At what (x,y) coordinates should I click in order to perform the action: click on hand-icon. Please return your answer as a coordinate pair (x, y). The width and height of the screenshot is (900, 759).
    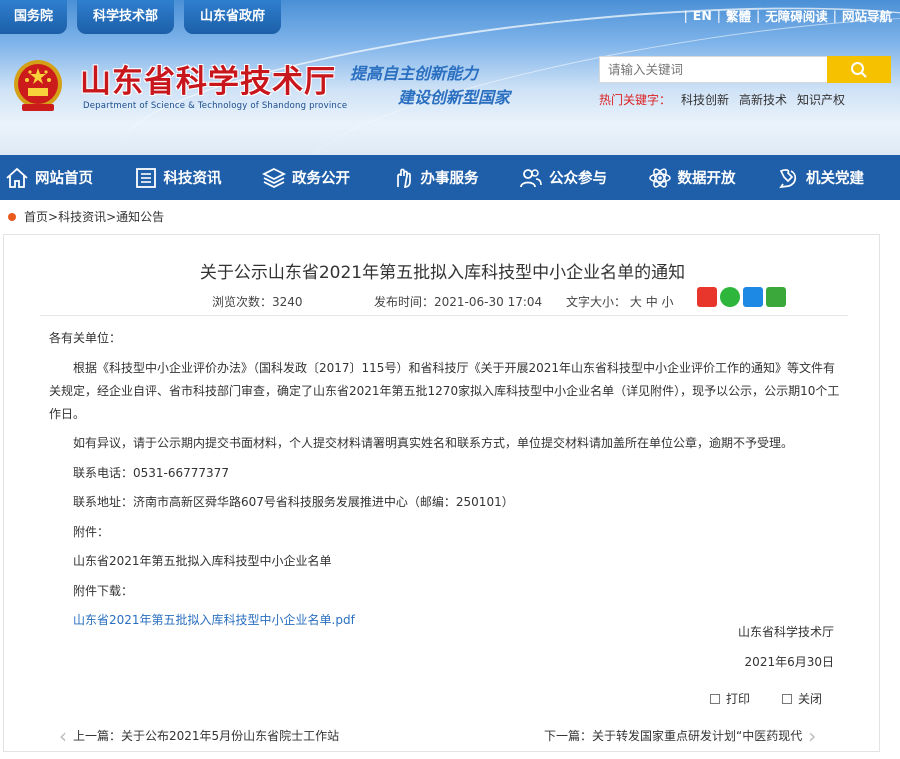
    Looking at the image, I should click on (403, 178).